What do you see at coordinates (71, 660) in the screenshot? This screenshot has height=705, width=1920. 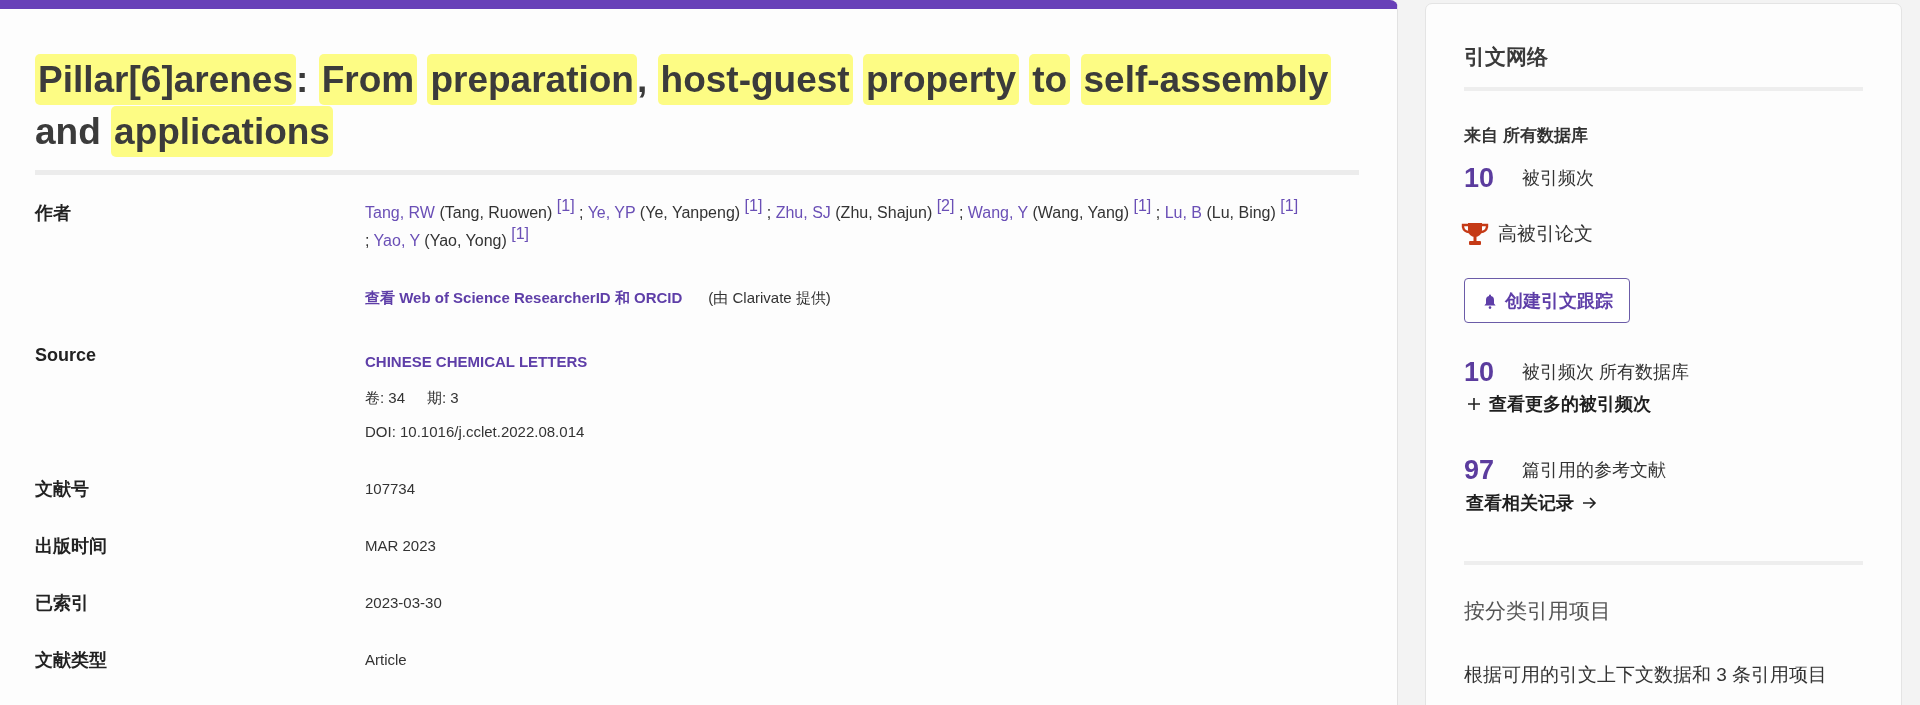 I see `field-label: 文献类型` at bounding box center [71, 660].